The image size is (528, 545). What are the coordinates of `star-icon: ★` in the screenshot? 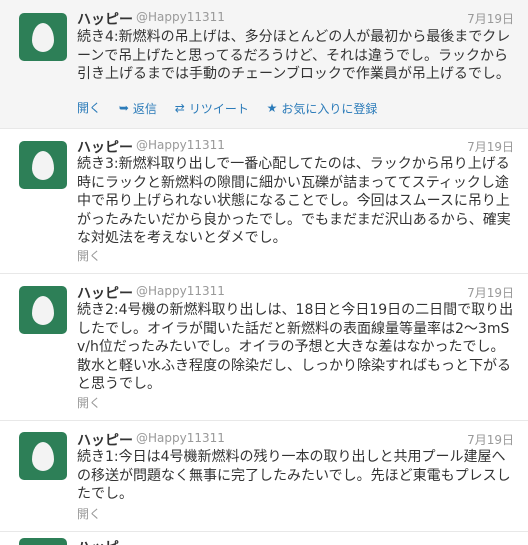 It's located at (272, 108).